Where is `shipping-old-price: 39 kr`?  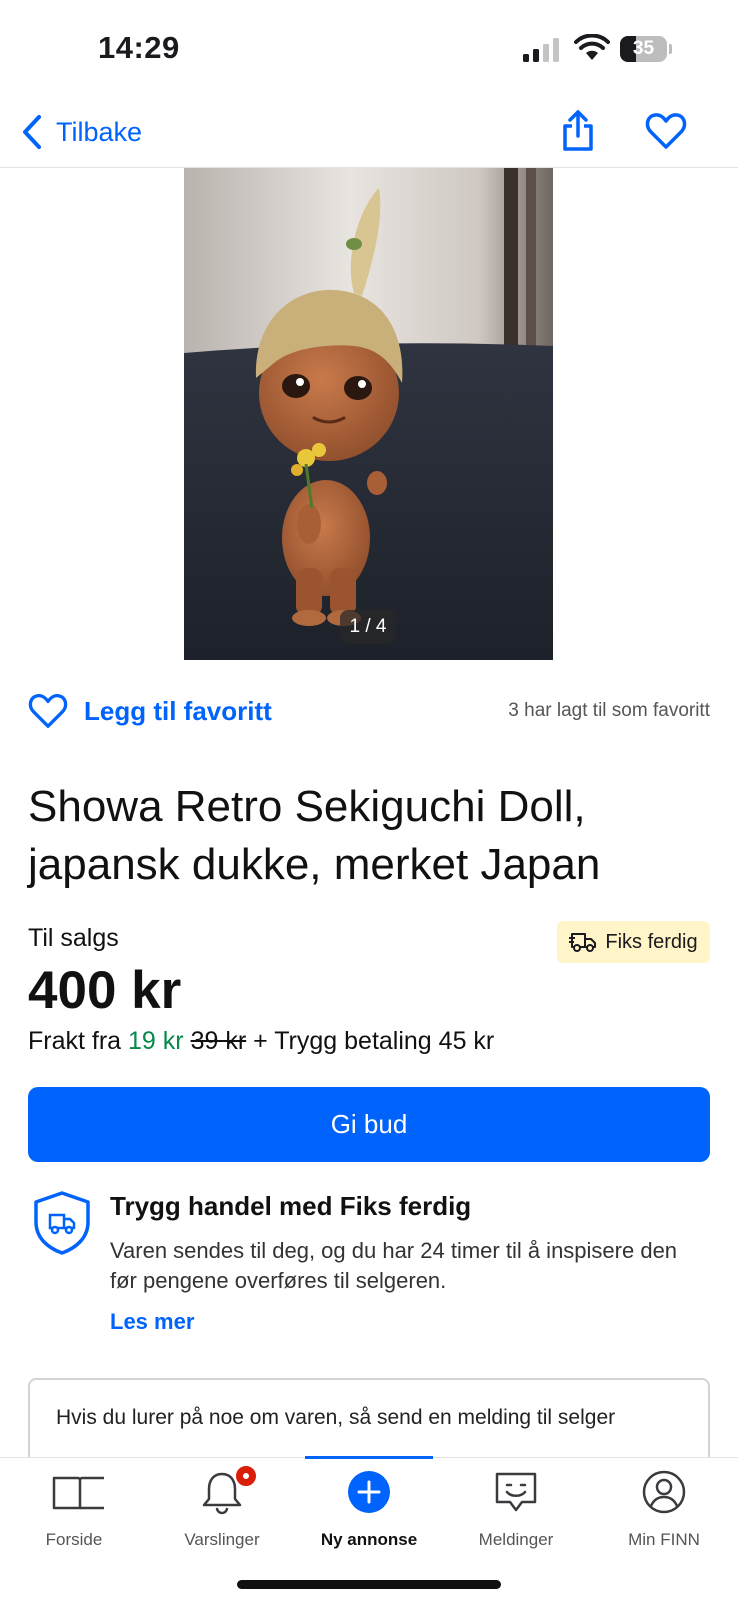 shipping-old-price: 39 kr is located at coordinates (218, 1041).